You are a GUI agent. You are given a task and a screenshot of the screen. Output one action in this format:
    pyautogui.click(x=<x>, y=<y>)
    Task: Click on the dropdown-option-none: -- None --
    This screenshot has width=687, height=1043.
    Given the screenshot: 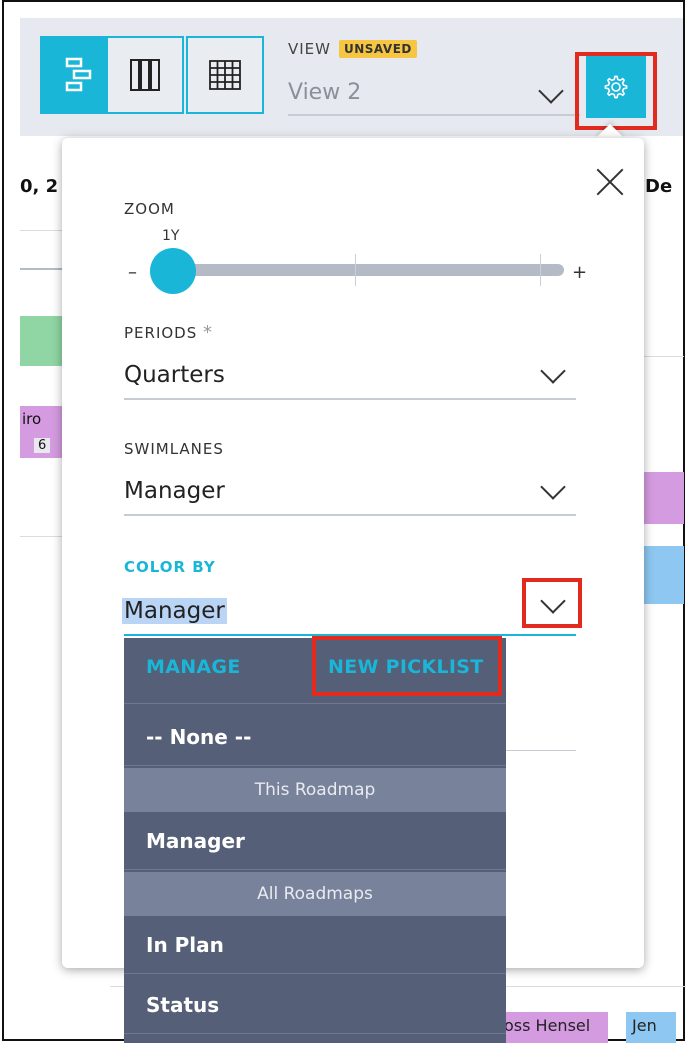 What is the action you would take?
    pyautogui.click(x=315, y=737)
    